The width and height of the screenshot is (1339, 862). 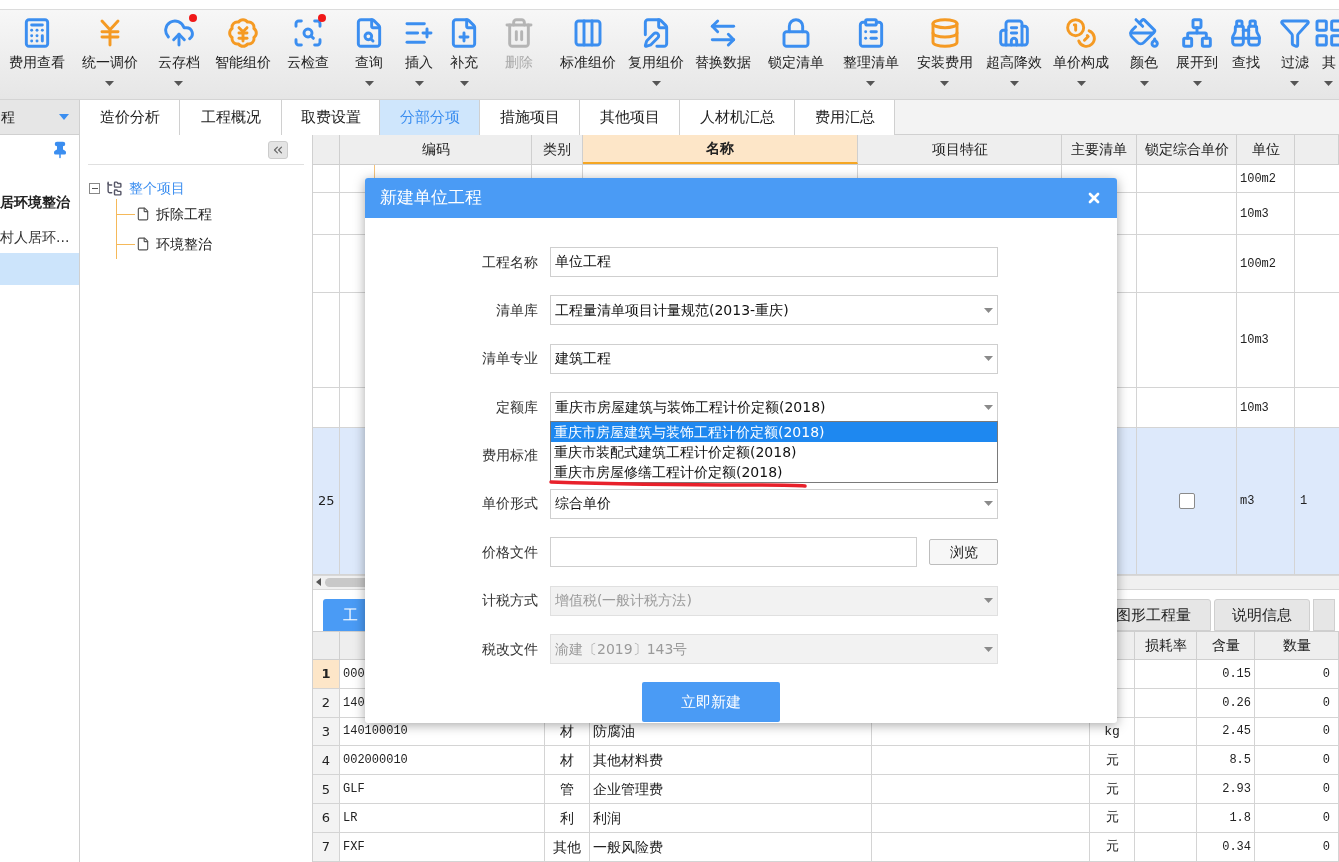 What do you see at coordinates (1081, 54) in the screenshot?
I see `toolbar-button: 单价构成` at bounding box center [1081, 54].